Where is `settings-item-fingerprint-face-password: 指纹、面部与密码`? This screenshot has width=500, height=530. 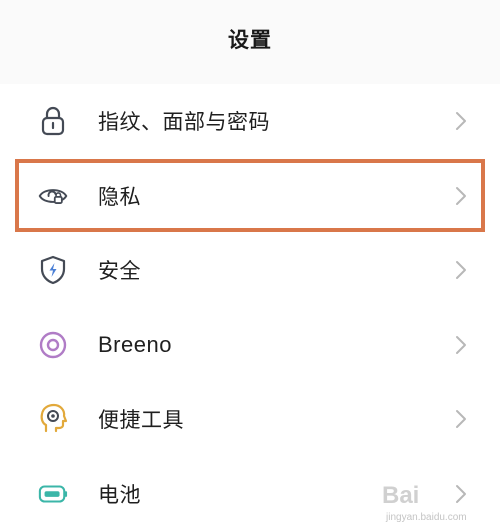
settings-item-fingerprint-face-password: 指纹、面部与密码 is located at coordinates (250, 121).